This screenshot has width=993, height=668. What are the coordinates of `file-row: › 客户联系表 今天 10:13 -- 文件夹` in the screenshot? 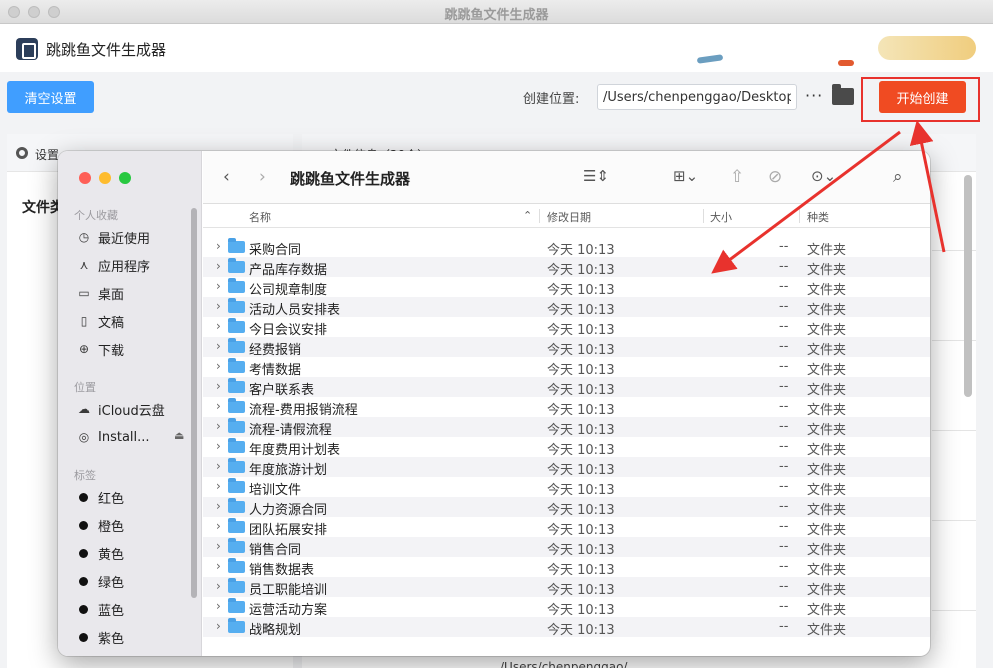 It's located at (566, 387).